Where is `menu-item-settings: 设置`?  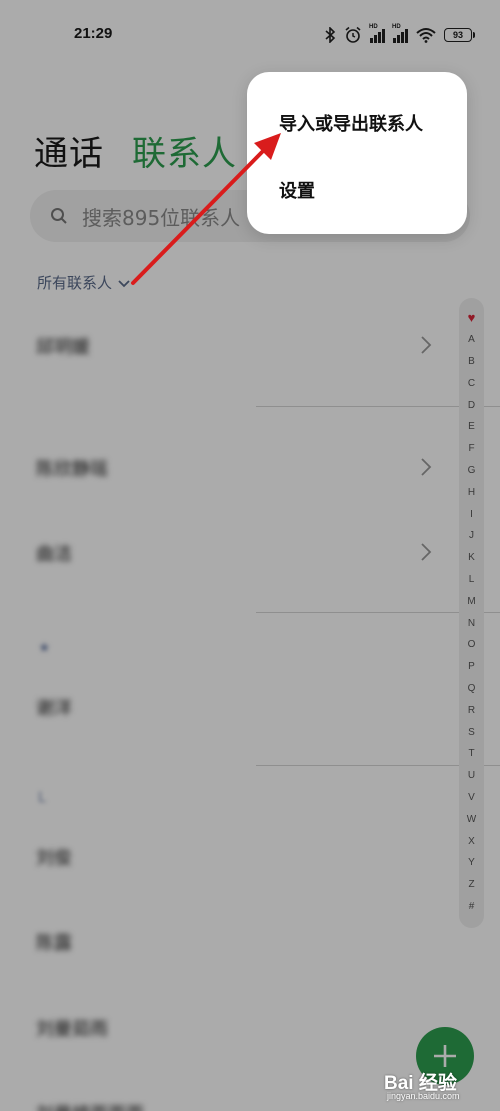
menu-item-settings: 设置 is located at coordinates (297, 190).